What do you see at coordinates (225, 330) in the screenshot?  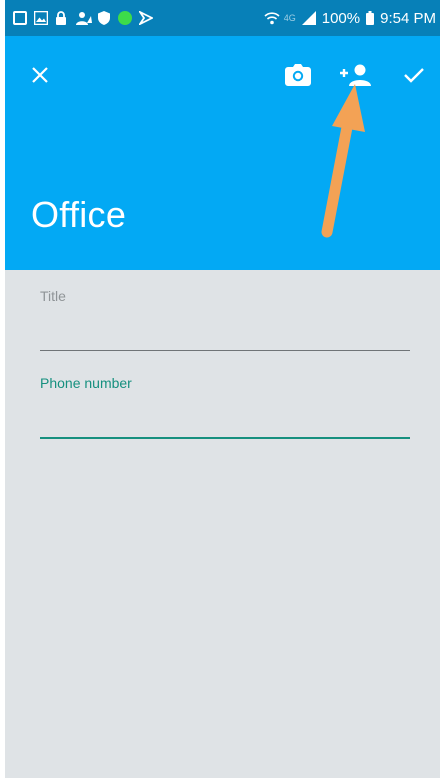 I see `title-input` at bounding box center [225, 330].